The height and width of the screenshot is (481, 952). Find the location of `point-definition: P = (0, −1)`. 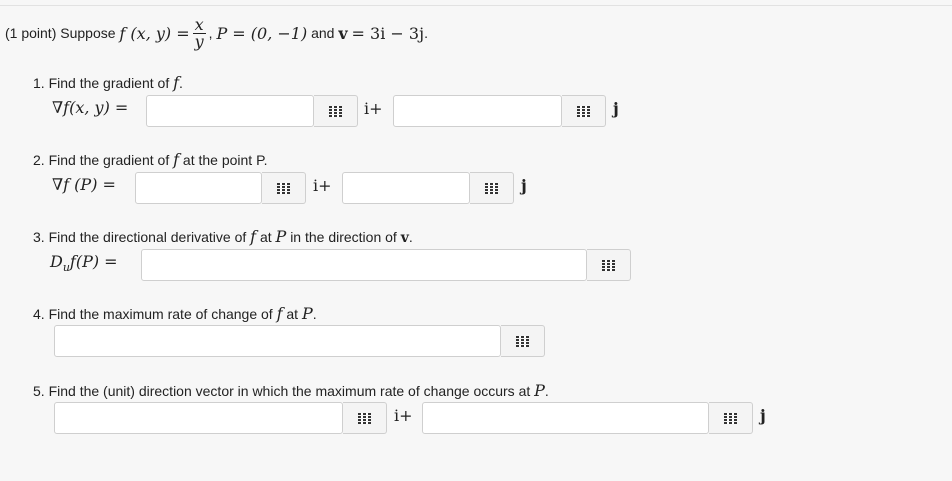

point-definition: P = (0, −1) is located at coordinates (262, 33).